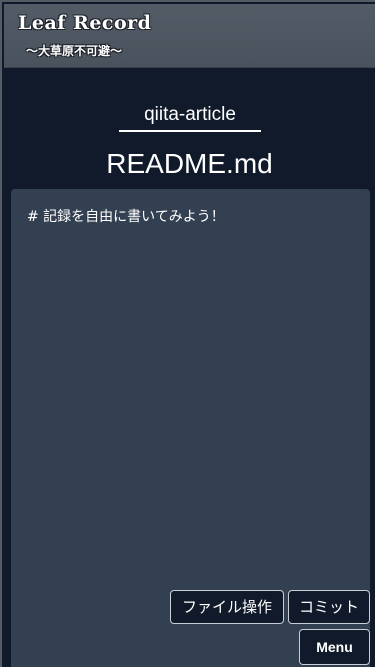  What do you see at coordinates (334, 647) in the screenshot?
I see `menu-button: Menu` at bounding box center [334, 647].